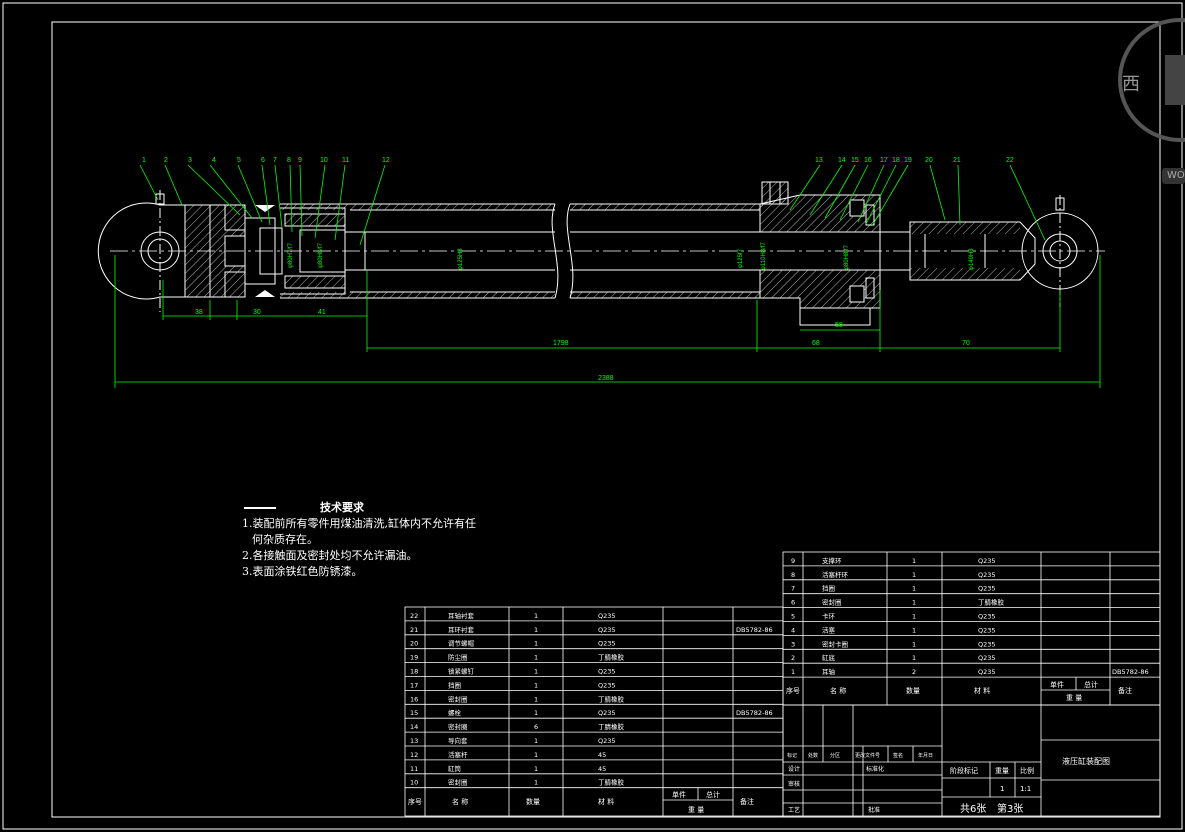 This screenshot has width=1185, height=832. Describe the element at coordinates (792, 755) in the screenshot. I see `rev-h-0: 标记` at that location.